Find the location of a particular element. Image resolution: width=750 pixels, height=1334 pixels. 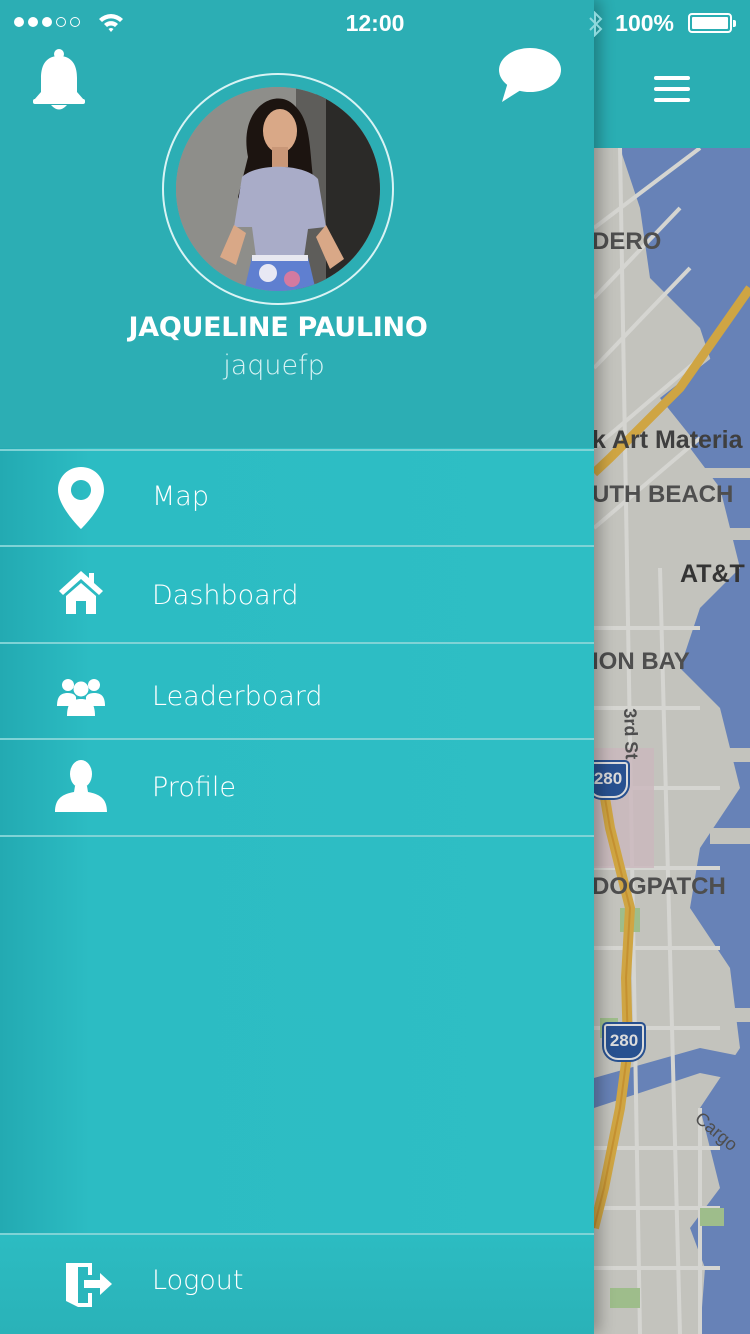

menu-item-label: Leaderboard is located at coordinates (237, 696).